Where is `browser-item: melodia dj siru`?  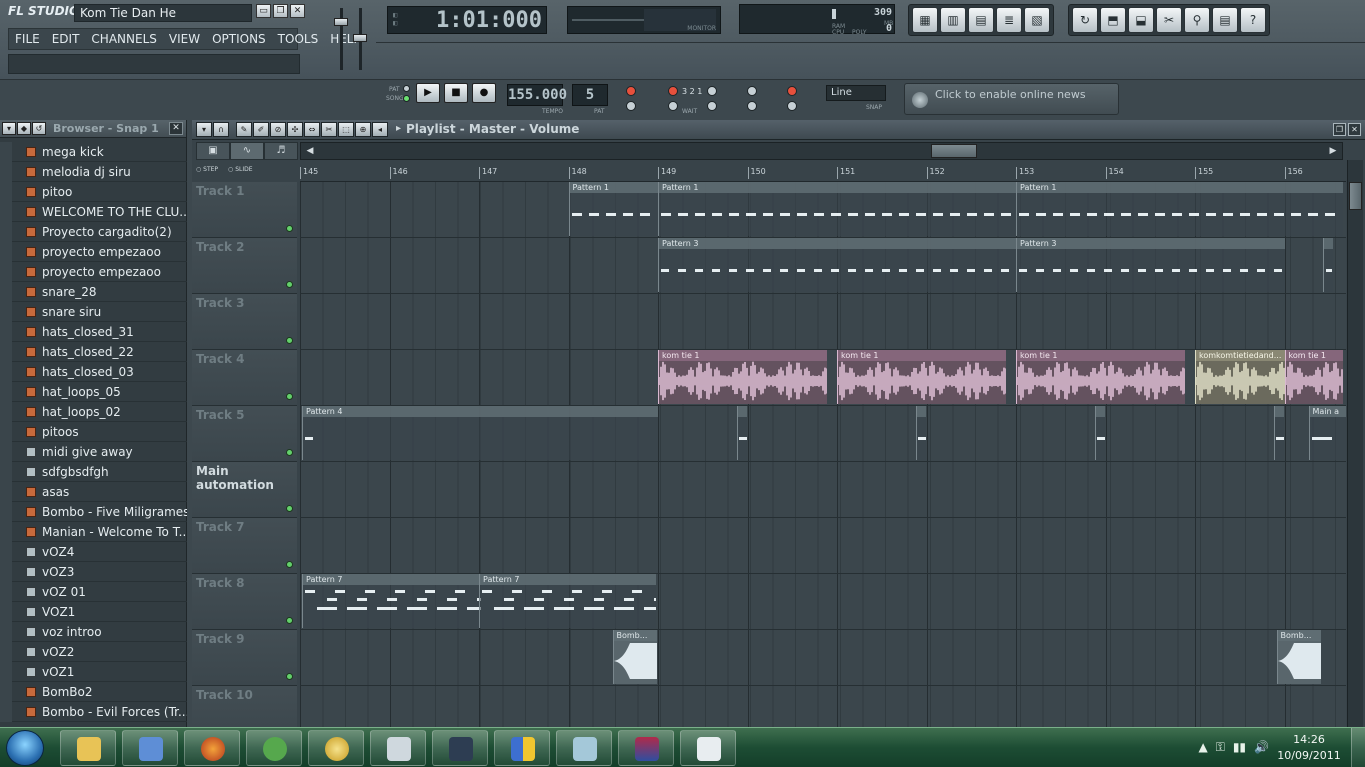 browser-item: melodia dj siru is located at coordinates (93, 171).